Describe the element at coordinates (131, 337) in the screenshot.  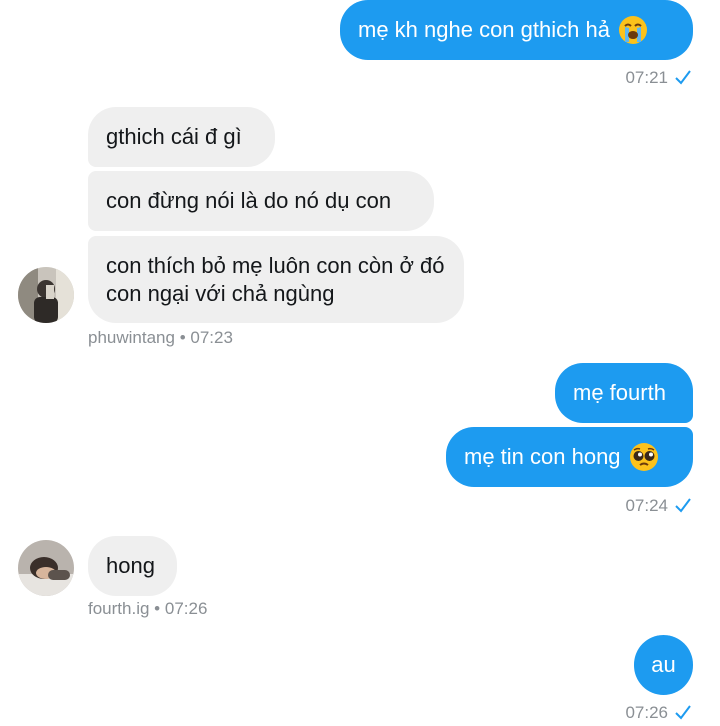
I see `sender-name: phuwintang` at that location.